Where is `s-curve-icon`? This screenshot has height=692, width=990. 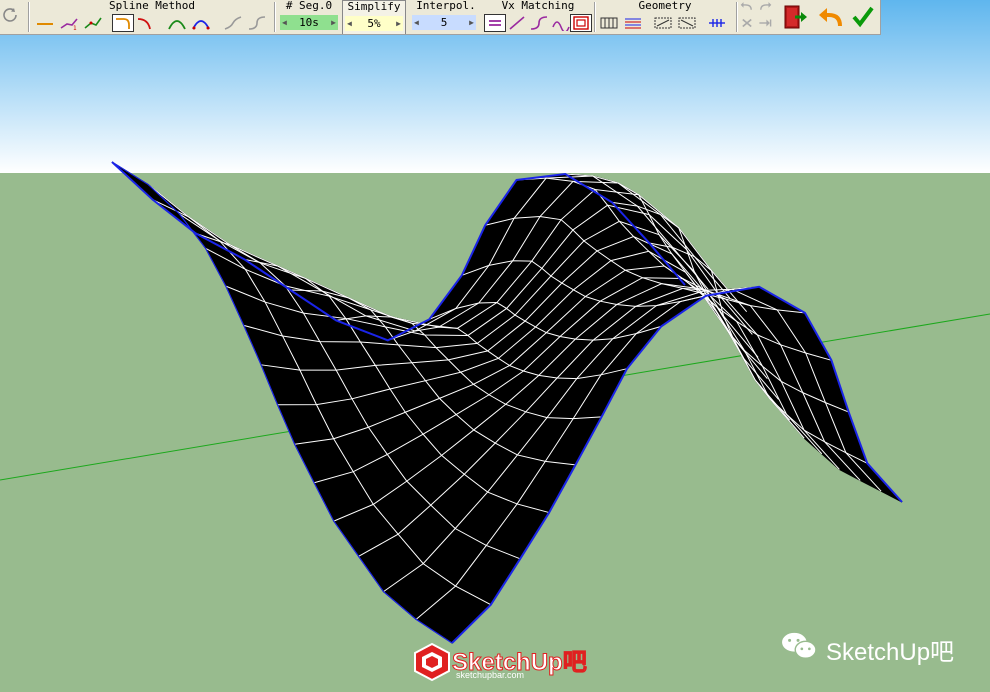 s-curve-icon is located at coordinates (539, 23).